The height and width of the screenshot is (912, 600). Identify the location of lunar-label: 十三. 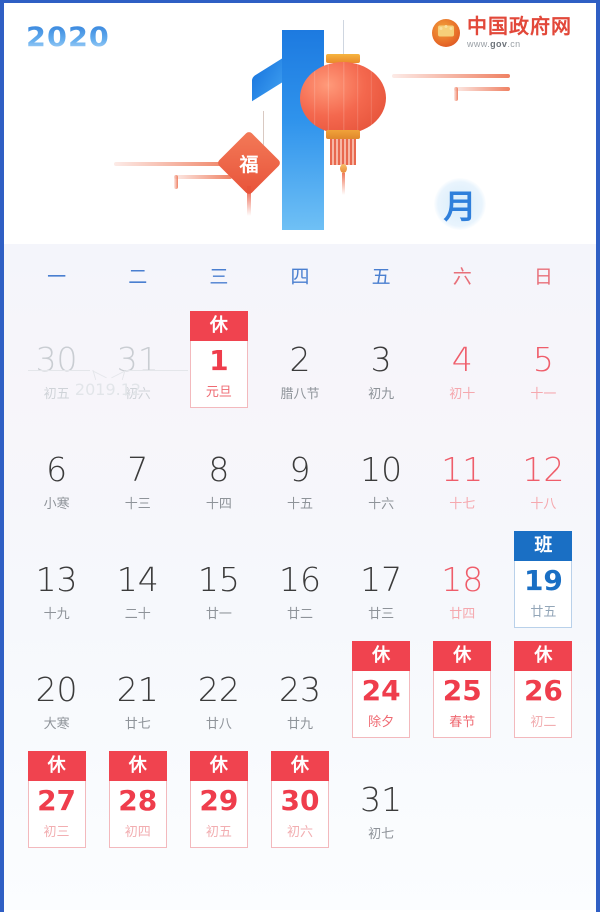
(137, 504).